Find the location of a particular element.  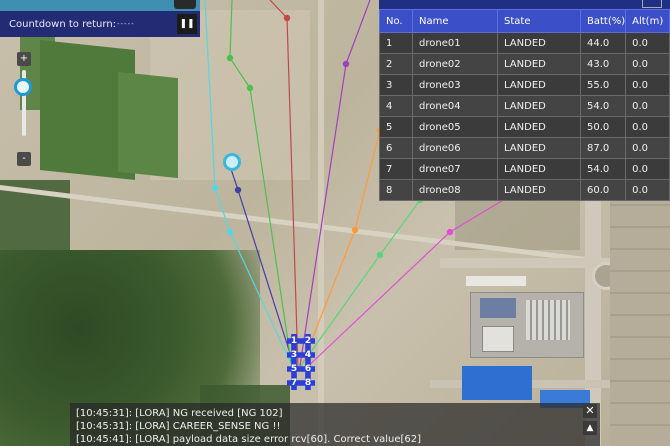

pause-button: ❚❚ is located at coordinates (187, 24).